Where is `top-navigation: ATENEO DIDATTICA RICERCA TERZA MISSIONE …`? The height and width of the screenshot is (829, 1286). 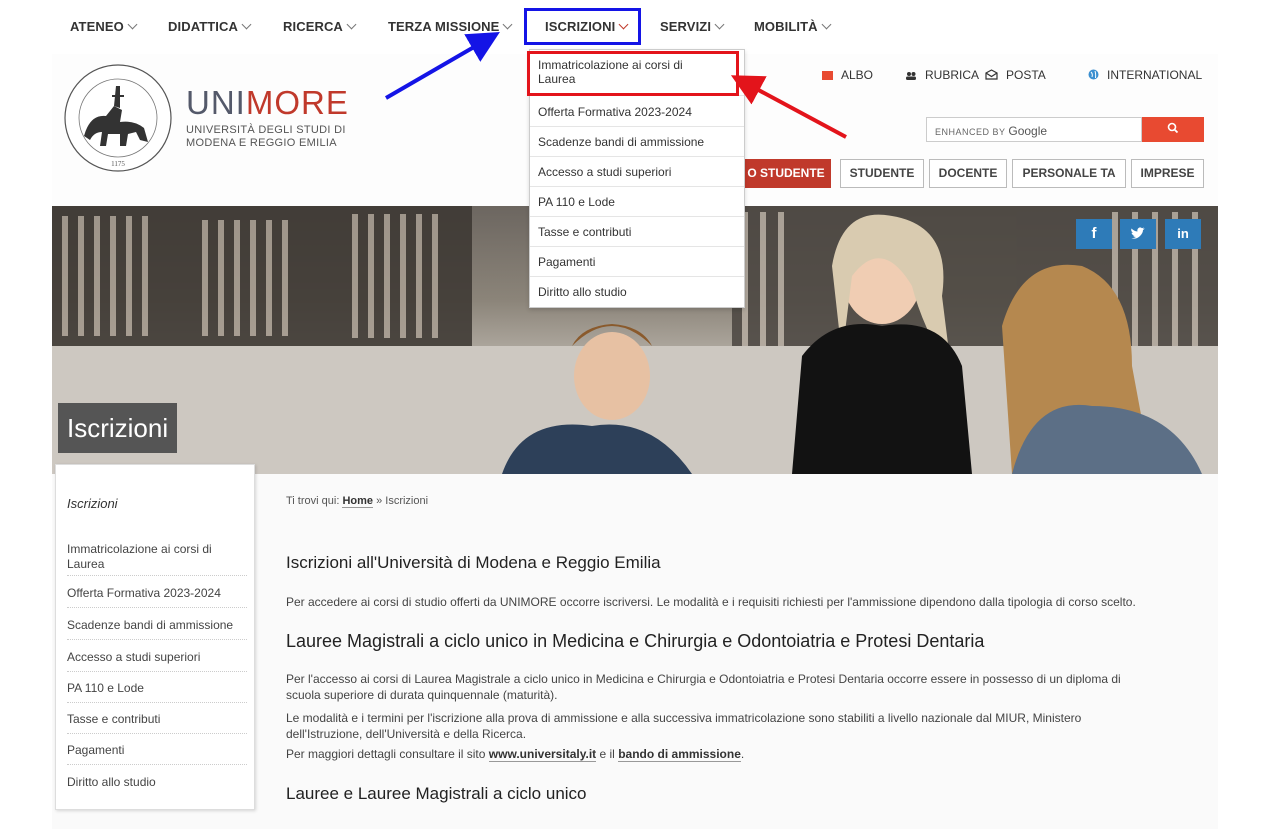 top-navigation: ATENEO DIDATTICA RICERCA TERZA MISSIONE … is located at coordinates (643, 27).